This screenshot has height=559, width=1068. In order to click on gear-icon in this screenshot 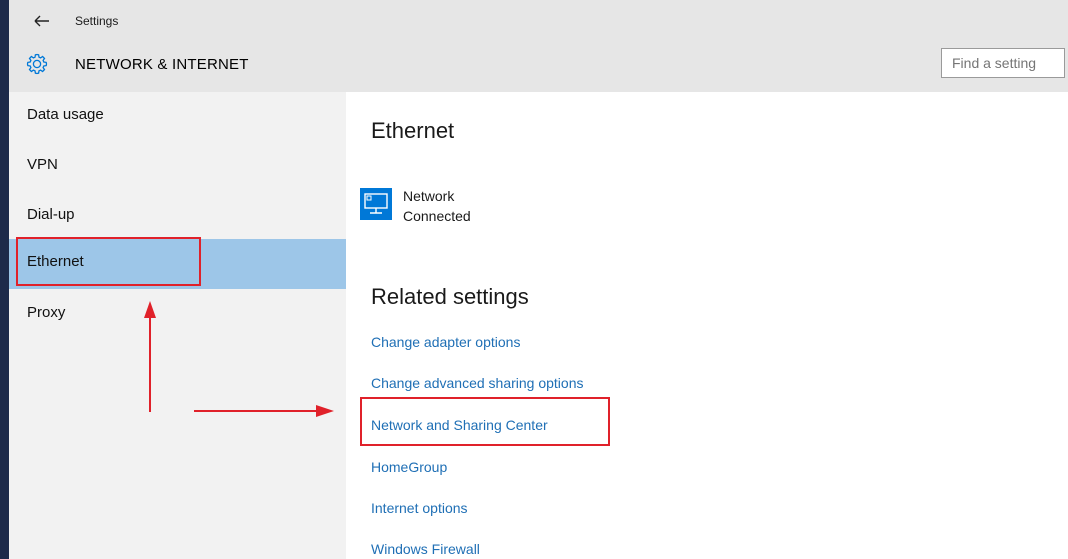, I will do `click(37, 64)`.